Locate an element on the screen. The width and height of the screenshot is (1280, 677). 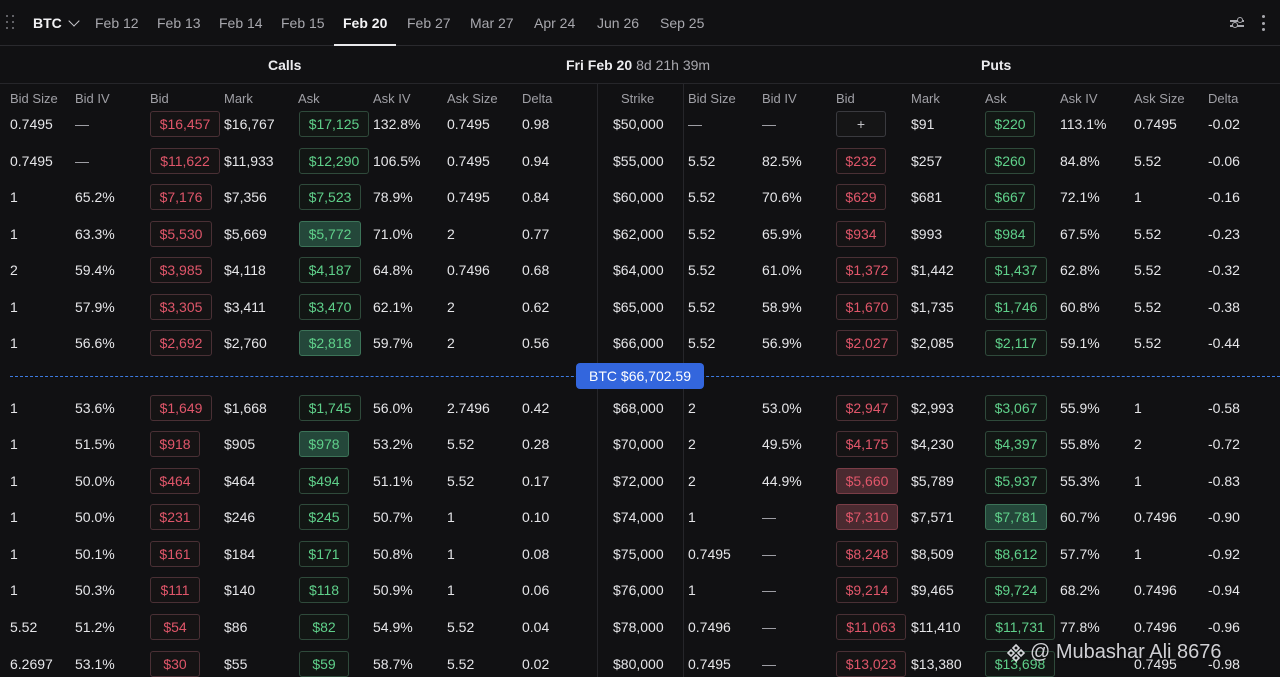
tab-feb-13: Feb 13 is located at coordinates (179, 23).